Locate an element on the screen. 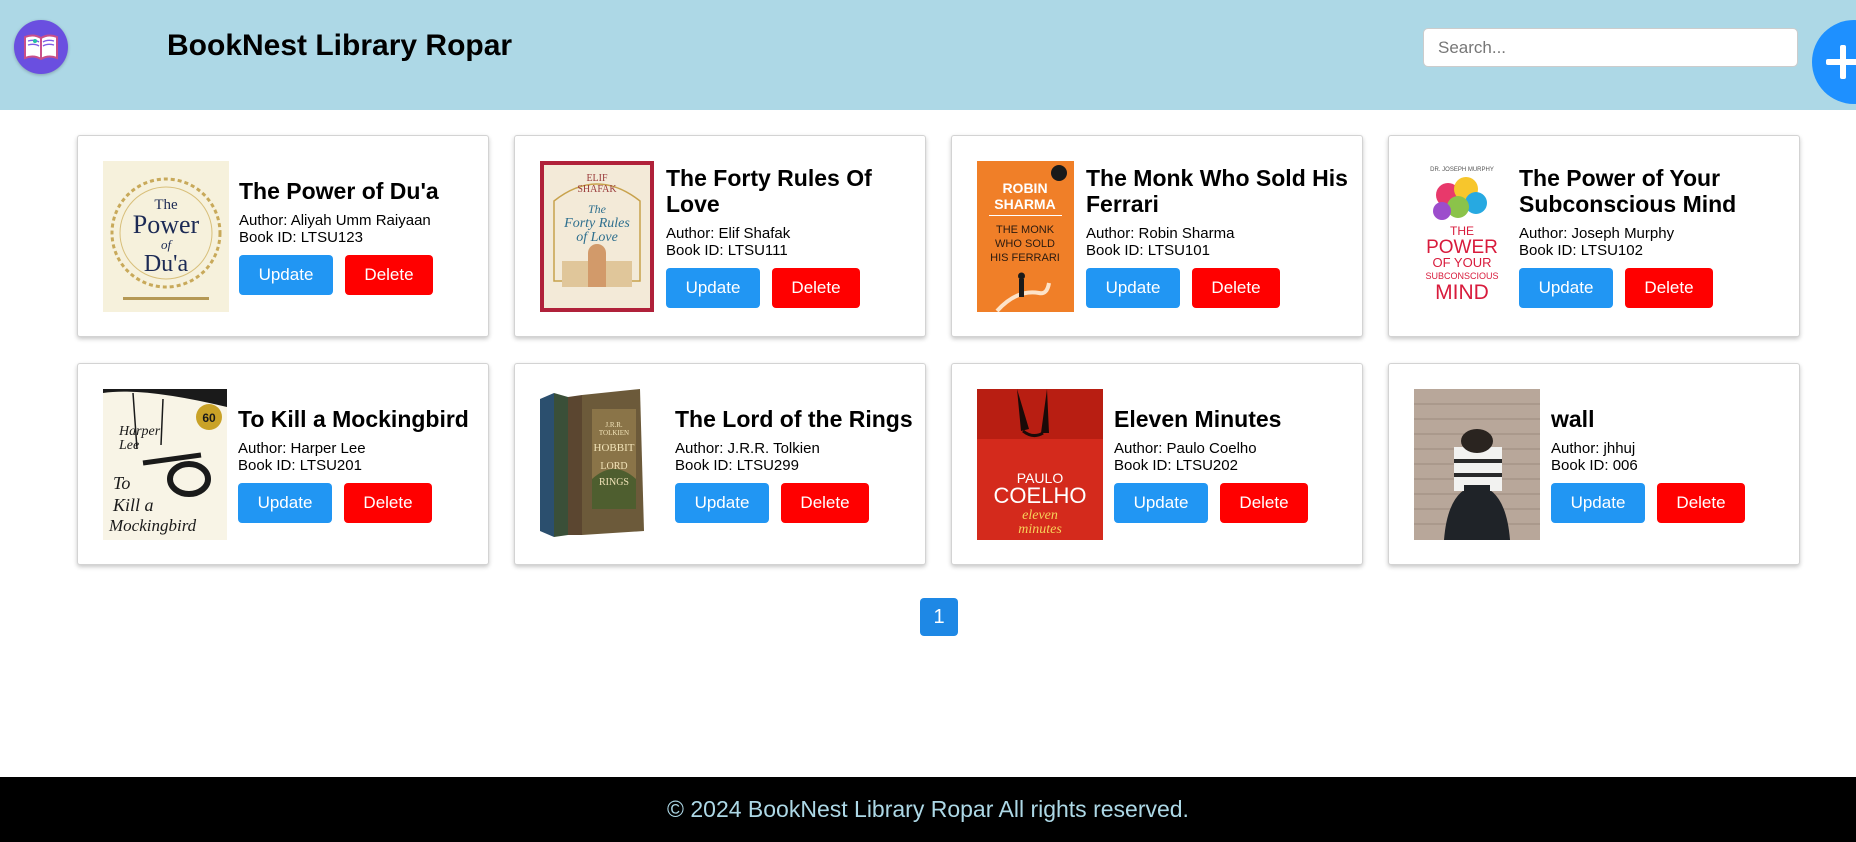  svg-text: The is located at coordinates (597, 209).